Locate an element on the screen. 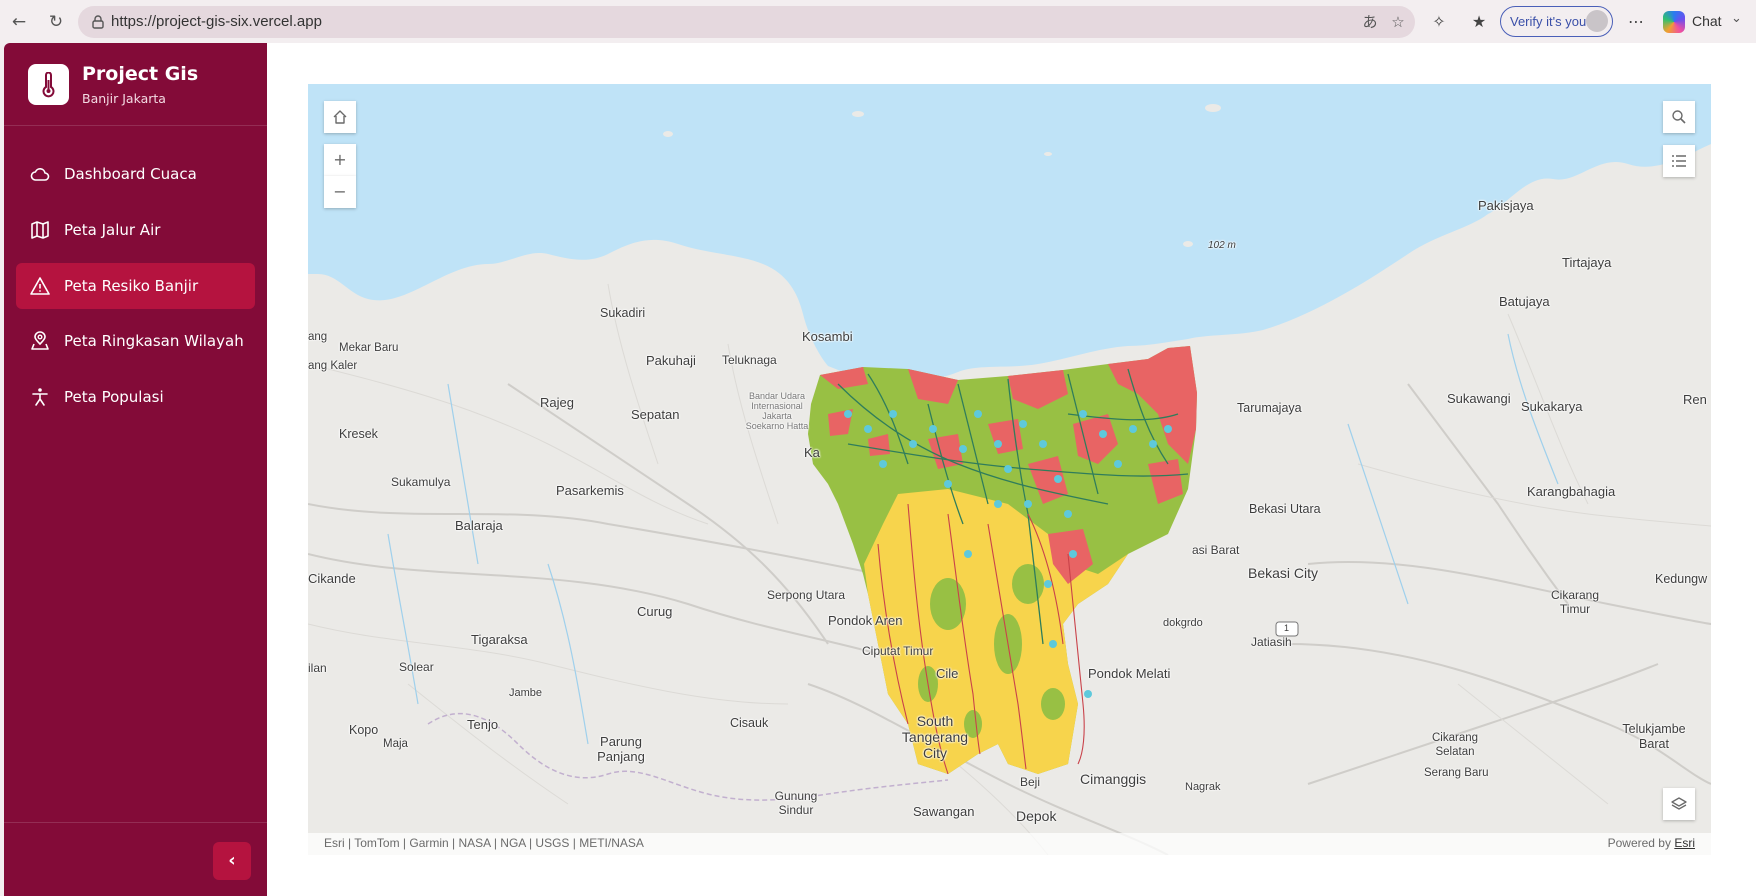 The image size is (1756, 896). minus-icon: − is located at coordinates (340, 191).